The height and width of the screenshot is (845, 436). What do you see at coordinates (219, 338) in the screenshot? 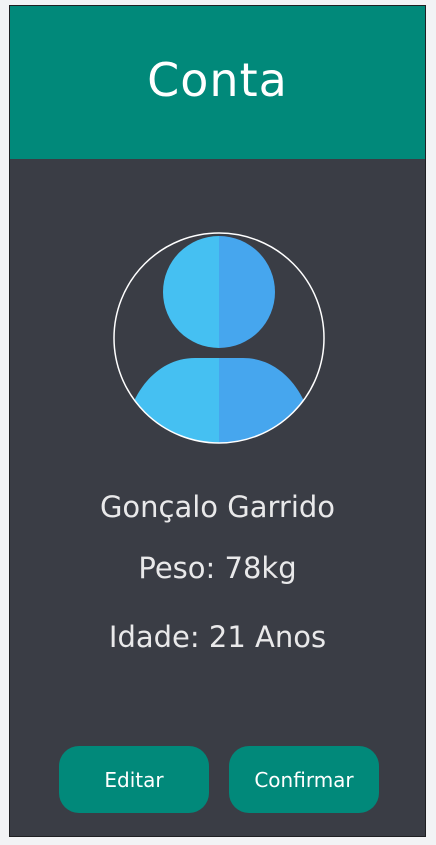
I see `user-avatar-icon` at bounding box center [219, 338].